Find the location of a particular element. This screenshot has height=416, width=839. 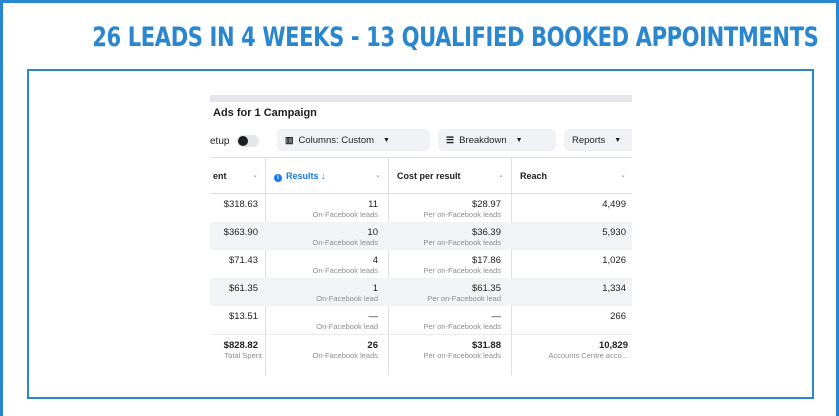

amount-spent: $61.35 is located at coordinates (243, 288).